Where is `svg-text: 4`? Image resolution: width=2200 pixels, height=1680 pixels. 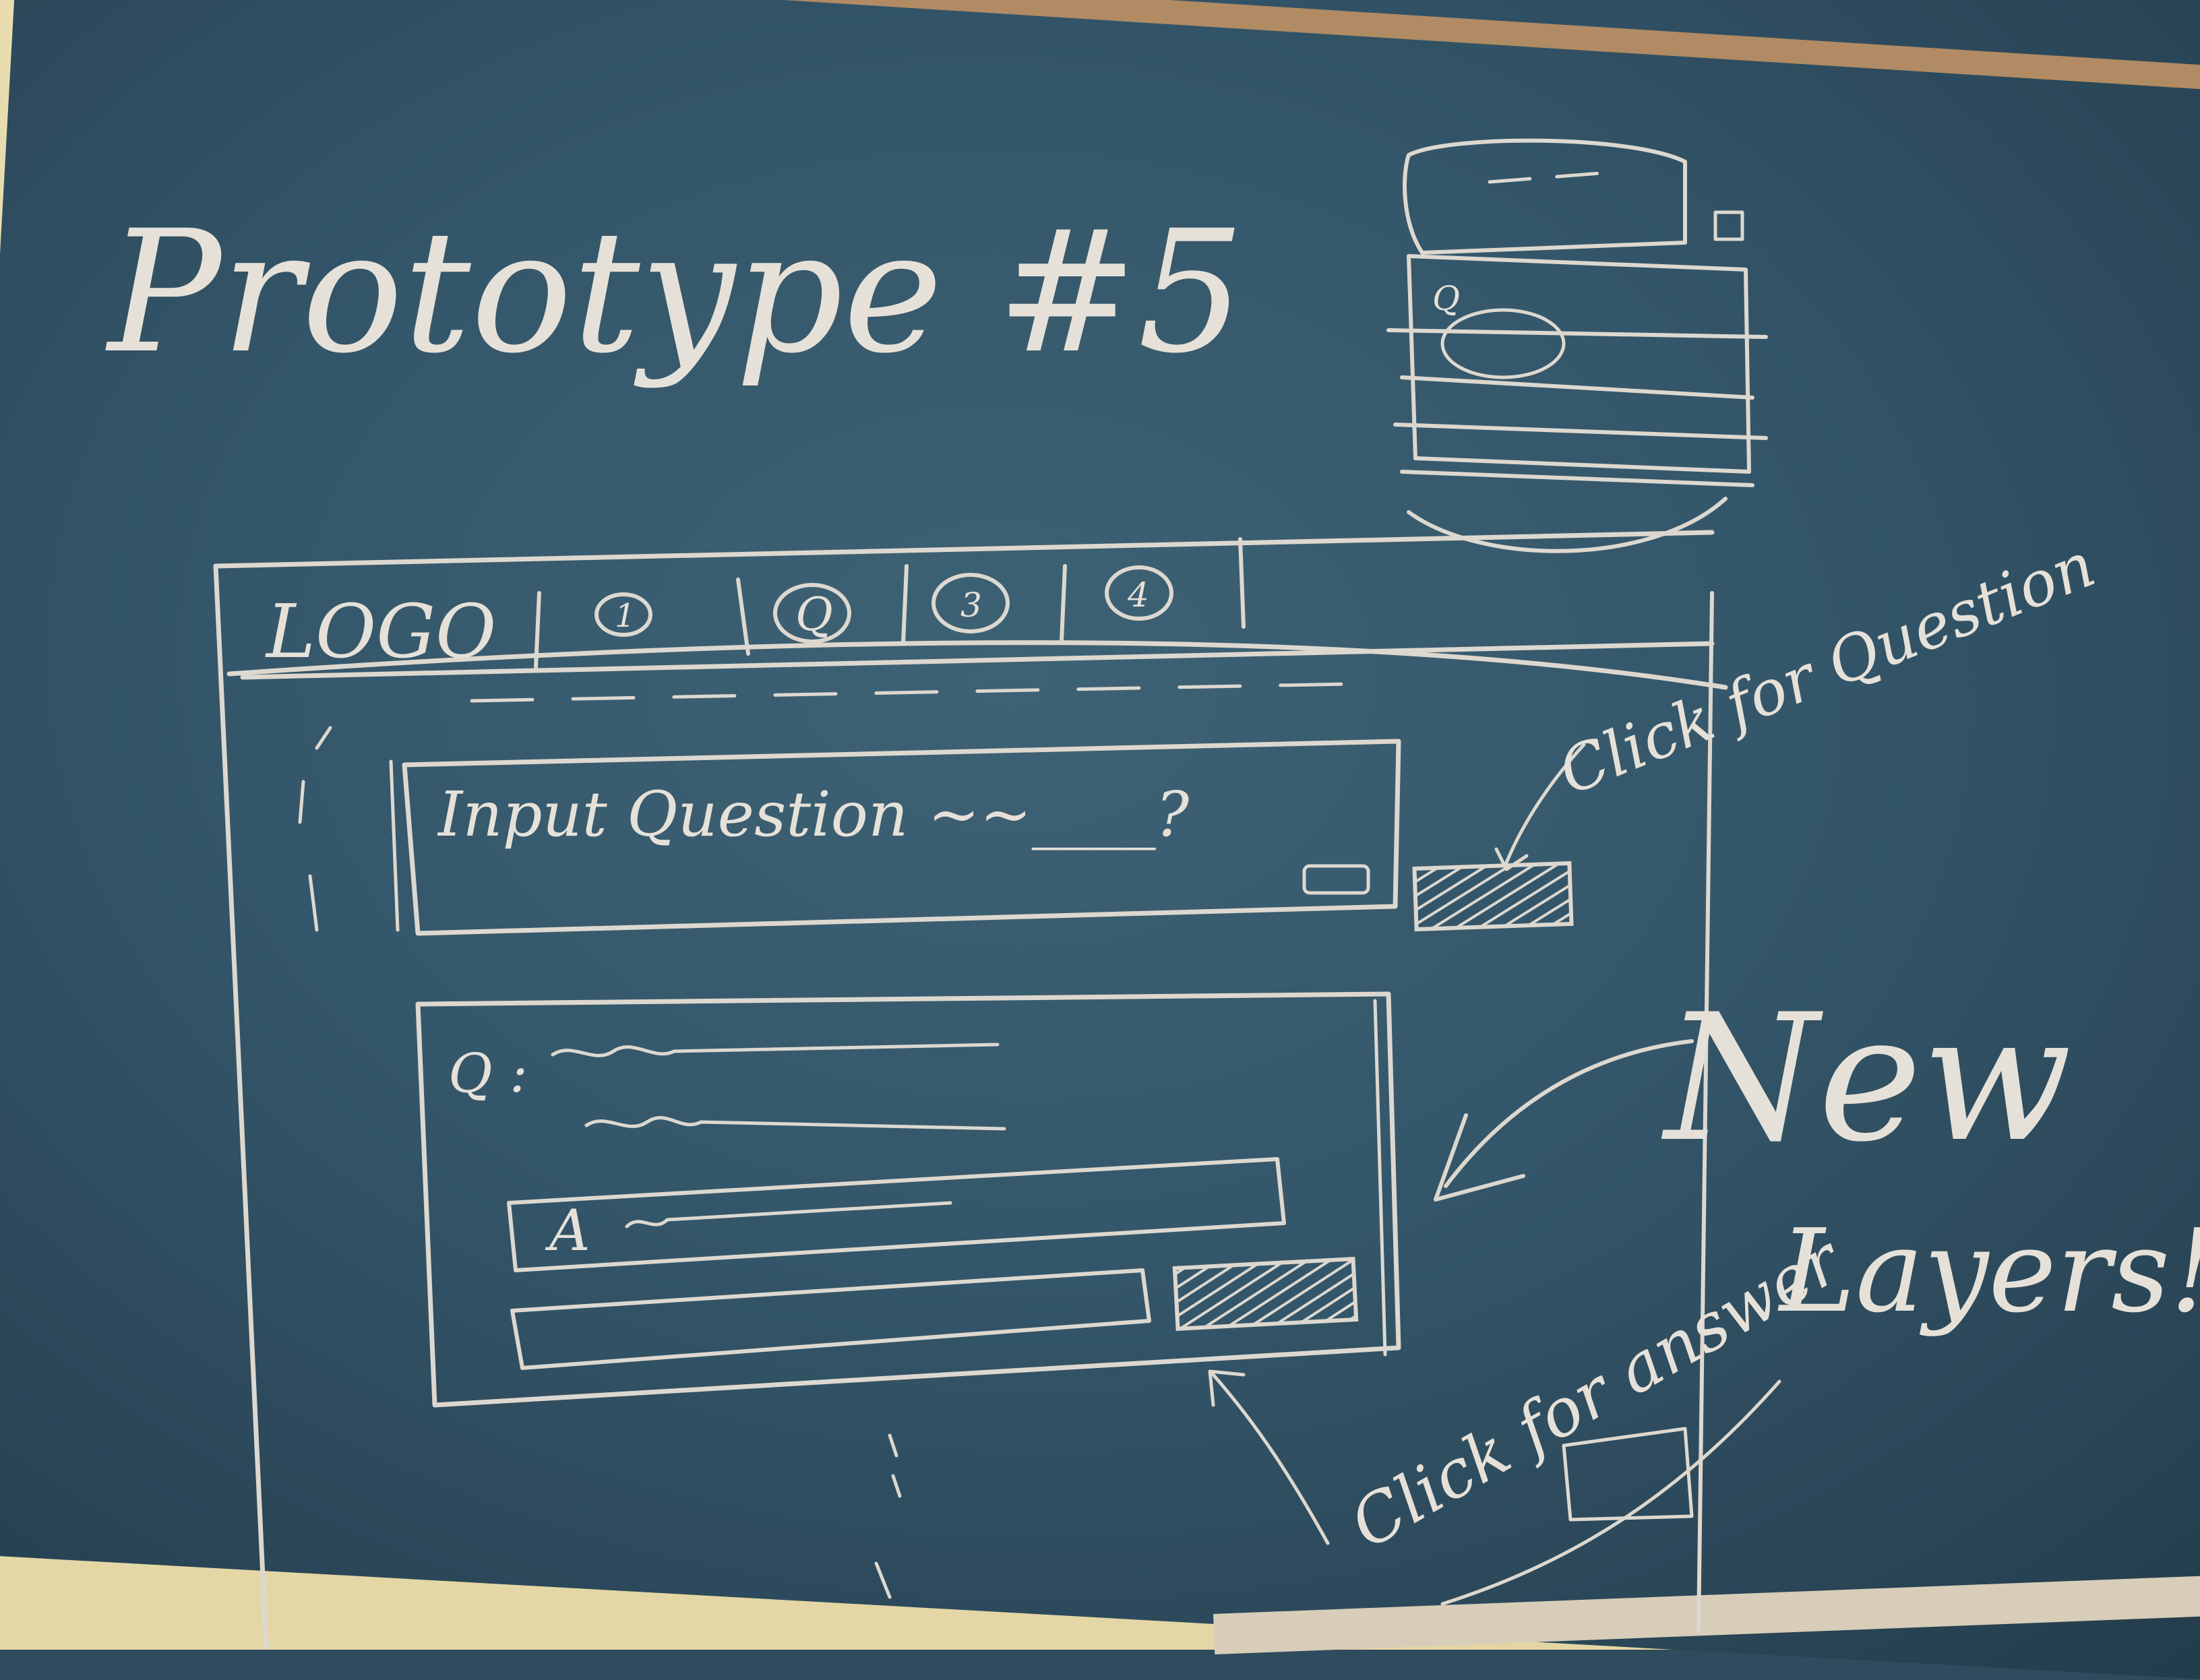 svg-text: 4 is located at coordinates (1138, 595).